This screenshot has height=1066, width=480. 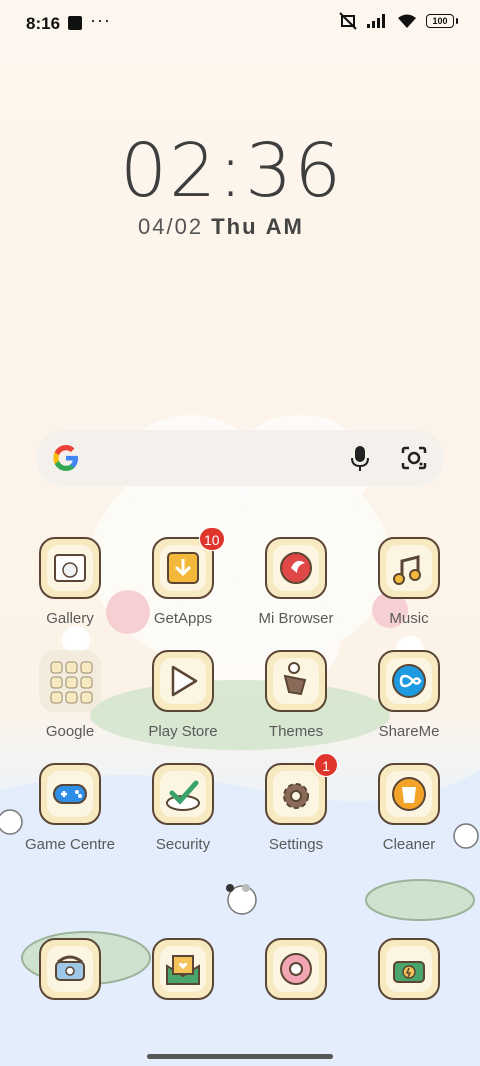 What do you see at coordinates (240, 24) in the screenshot?
I see `status-bar: 8:16 ··· 100` at bounding box center [240, 24].